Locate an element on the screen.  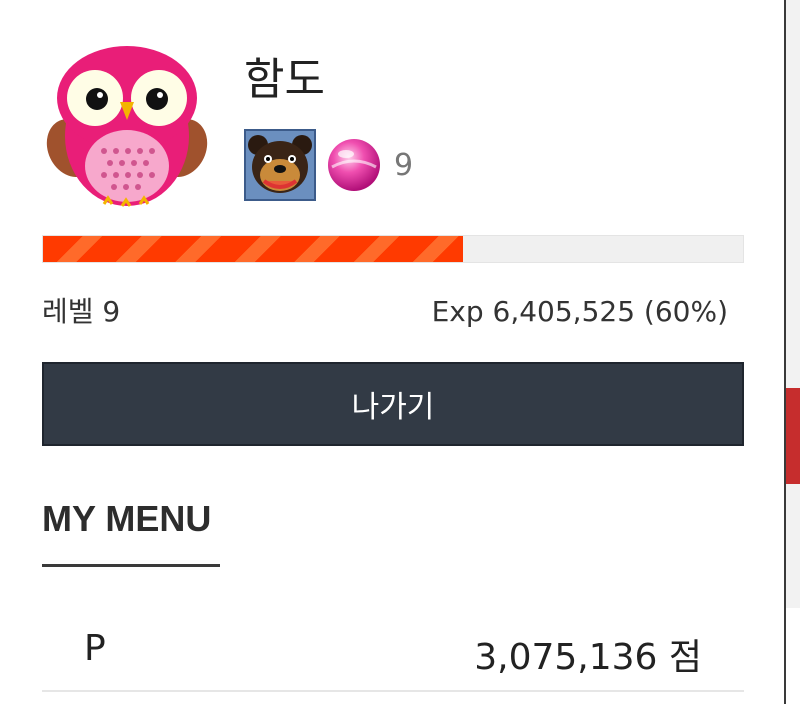
background-page-edge is located at coordinates (792, 352).